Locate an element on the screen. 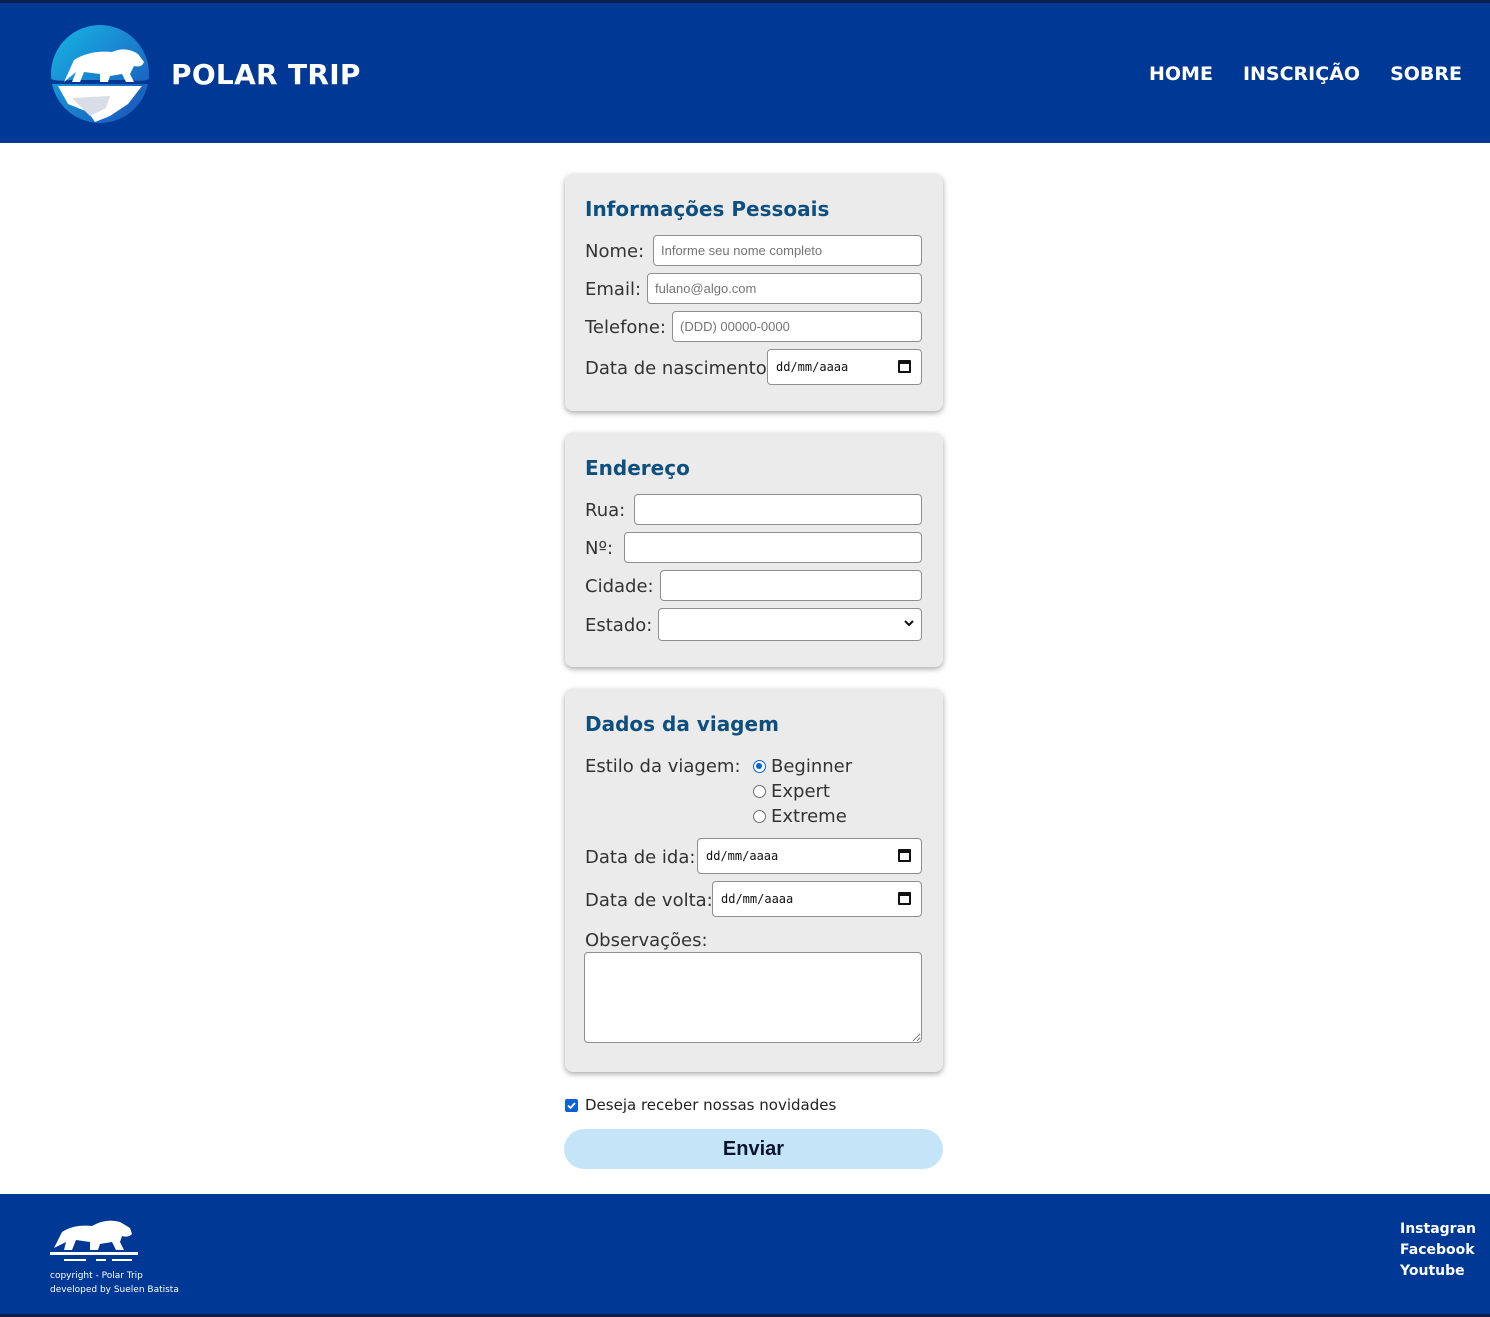 The height and width of the screenshot is (1317, 1490). copyright-text: copyright - Polar Trip is located at coordinates (96, 1276).